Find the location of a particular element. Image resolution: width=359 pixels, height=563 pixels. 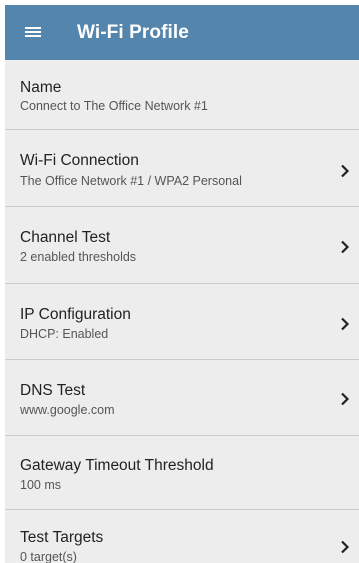

setting-row-dns-test: DNS Test www.google.com is located at coordinates (182, 398).